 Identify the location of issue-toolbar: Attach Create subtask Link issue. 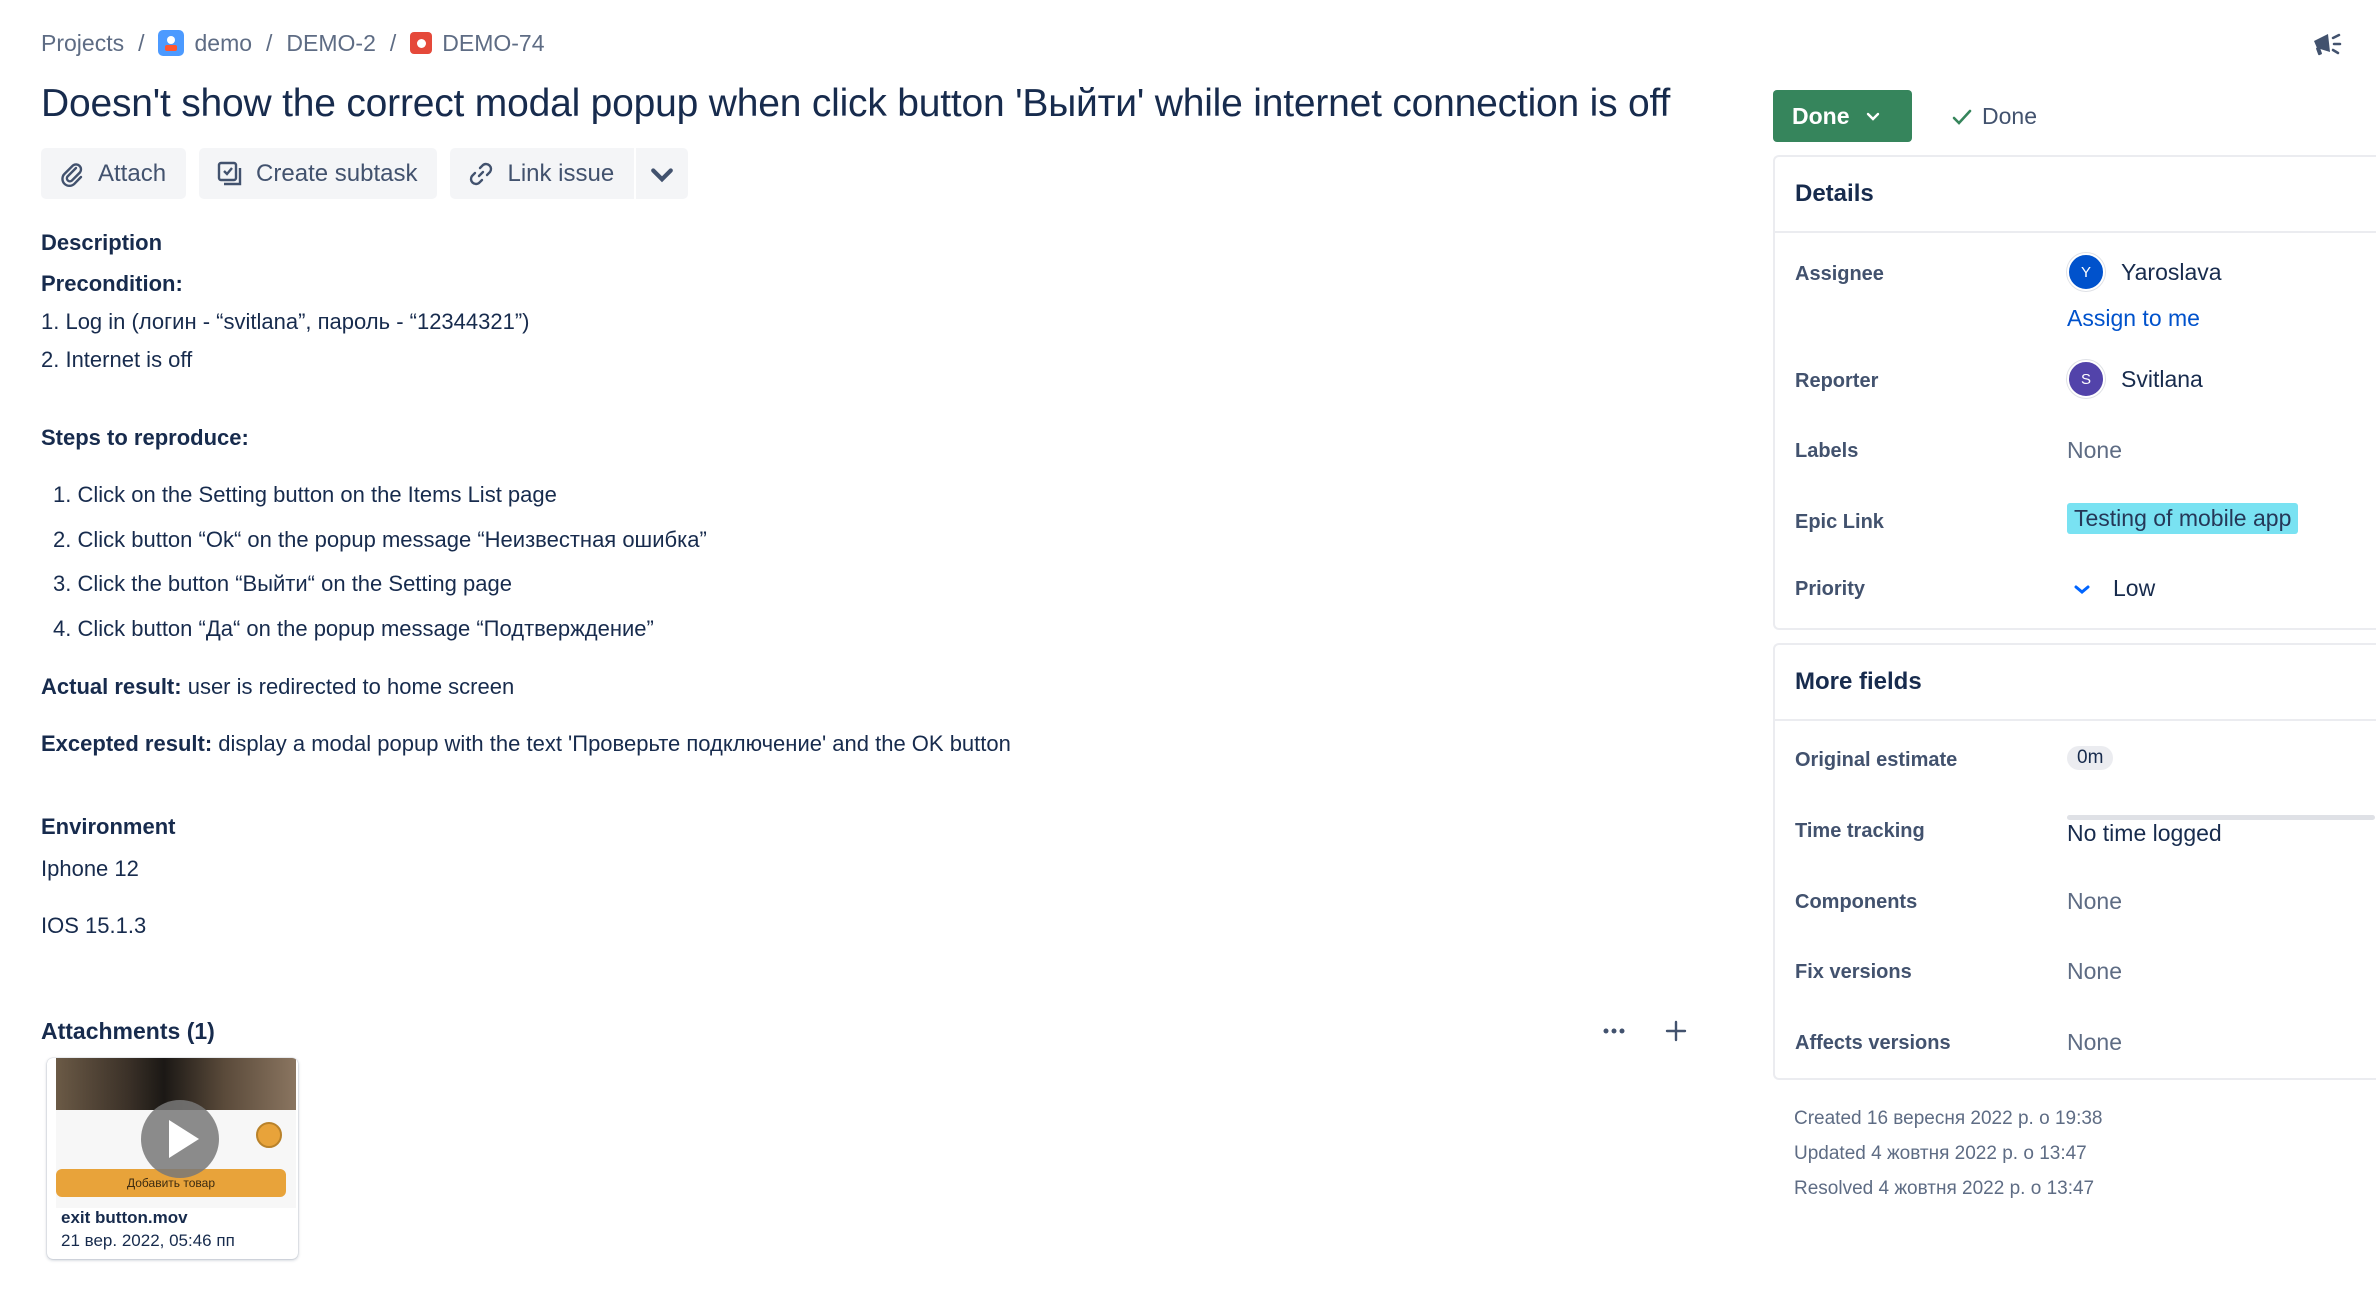
(365, 173).